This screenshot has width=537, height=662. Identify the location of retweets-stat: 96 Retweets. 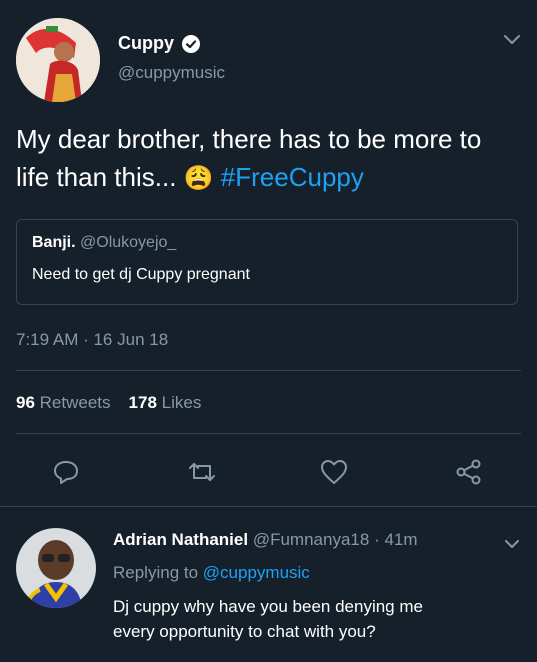
(63, 403).